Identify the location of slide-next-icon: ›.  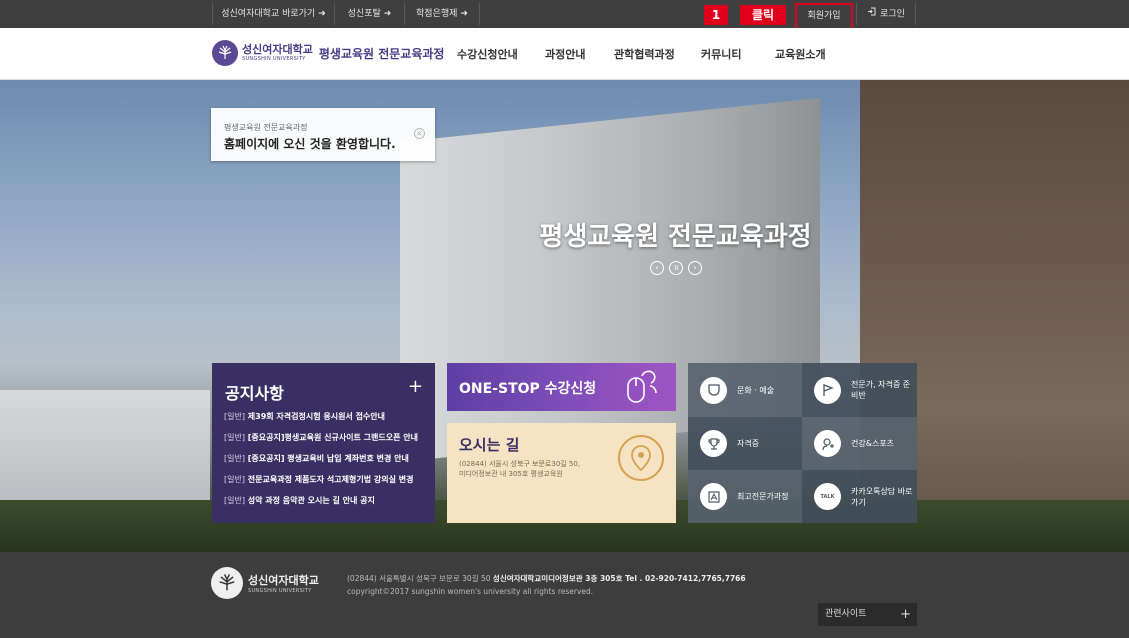
(695, 268).